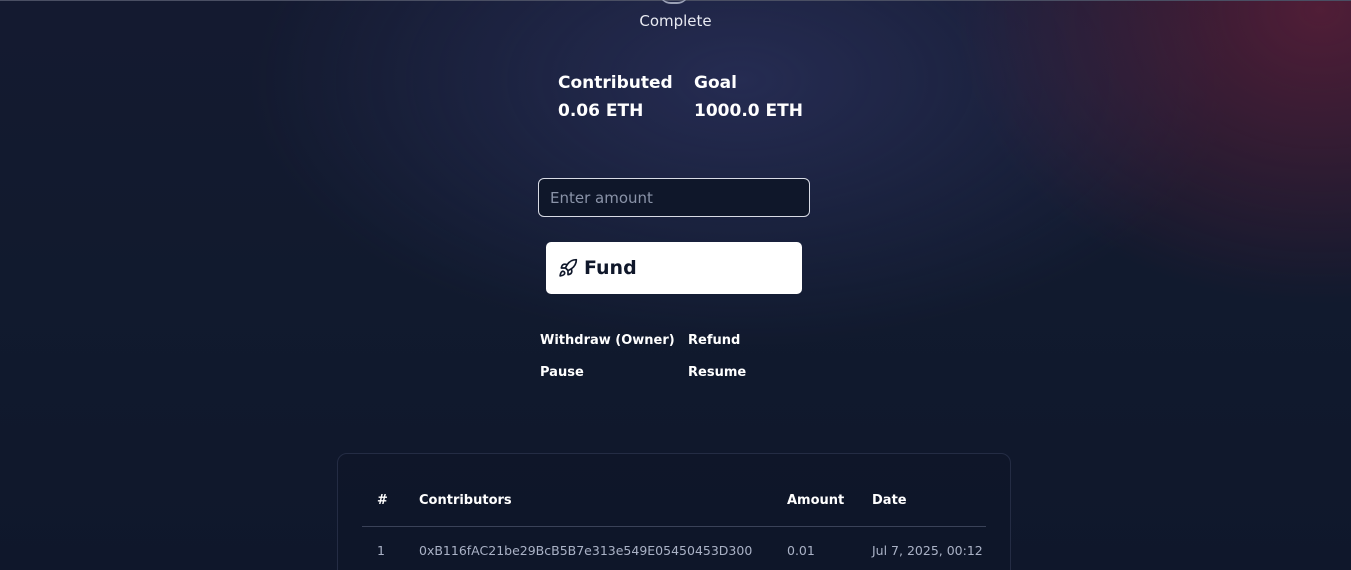 The width and height of the screenshot is (1351, 570). I want to click on fund-button: Fund, so click(674, 268).